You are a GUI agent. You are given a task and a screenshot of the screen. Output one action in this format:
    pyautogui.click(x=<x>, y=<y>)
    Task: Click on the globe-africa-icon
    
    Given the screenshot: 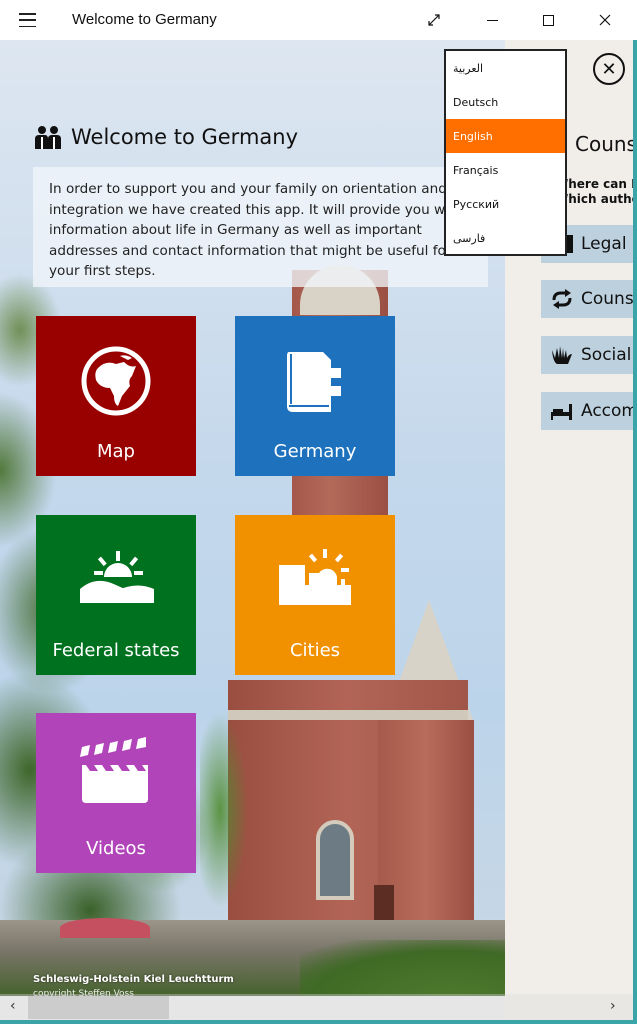 What is the action you would take?
    pyautogui.click(x=116, y=381)
    